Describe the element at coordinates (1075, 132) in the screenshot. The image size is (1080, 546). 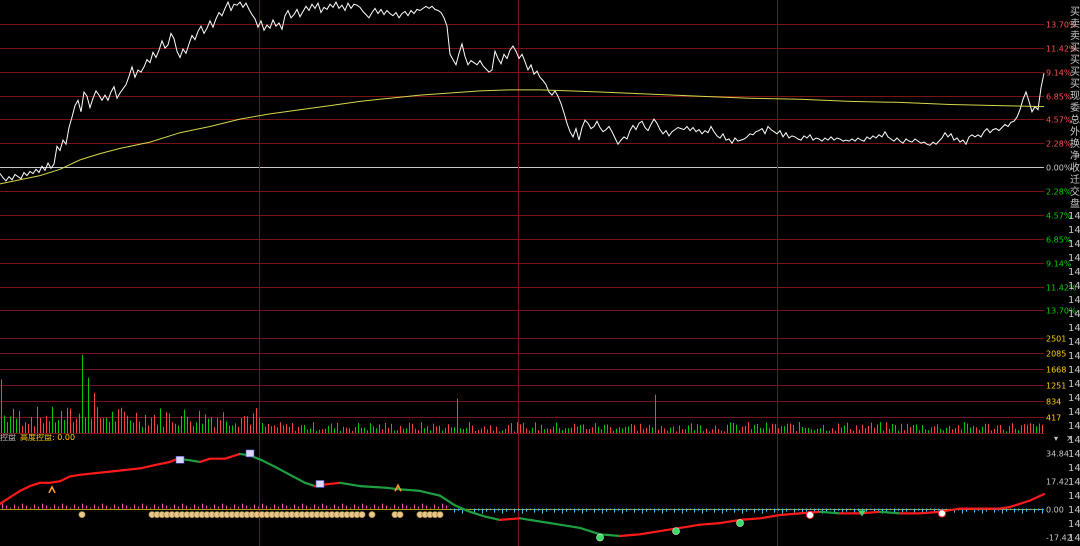
I see `side-panel-label: 外` at that location.